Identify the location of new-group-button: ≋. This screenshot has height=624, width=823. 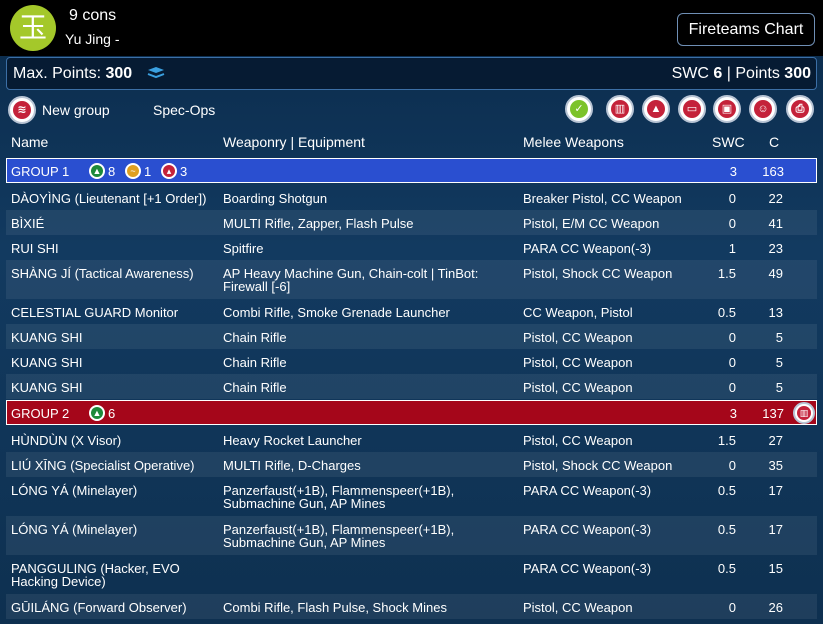
(22, 110).